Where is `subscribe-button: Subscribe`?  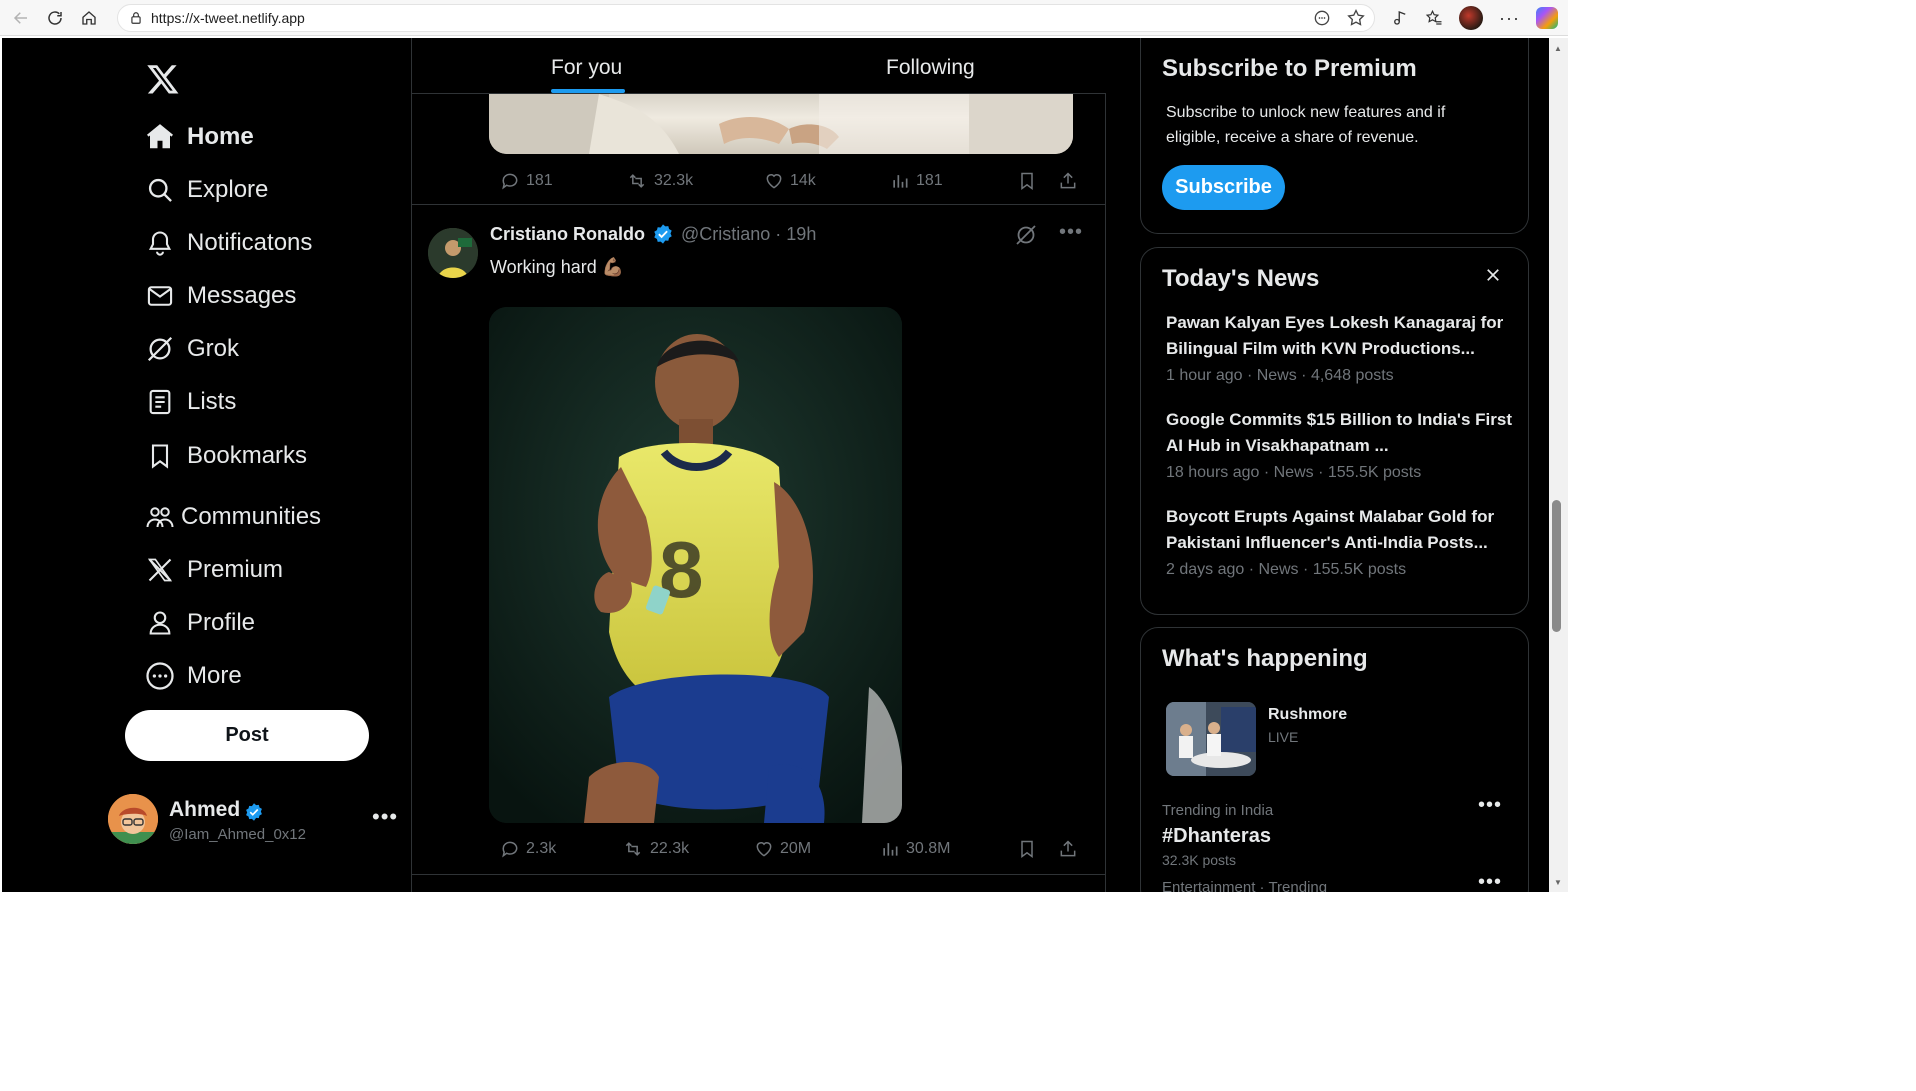 subscribe-button: Subscribe is located at coordinates (1223, 187).